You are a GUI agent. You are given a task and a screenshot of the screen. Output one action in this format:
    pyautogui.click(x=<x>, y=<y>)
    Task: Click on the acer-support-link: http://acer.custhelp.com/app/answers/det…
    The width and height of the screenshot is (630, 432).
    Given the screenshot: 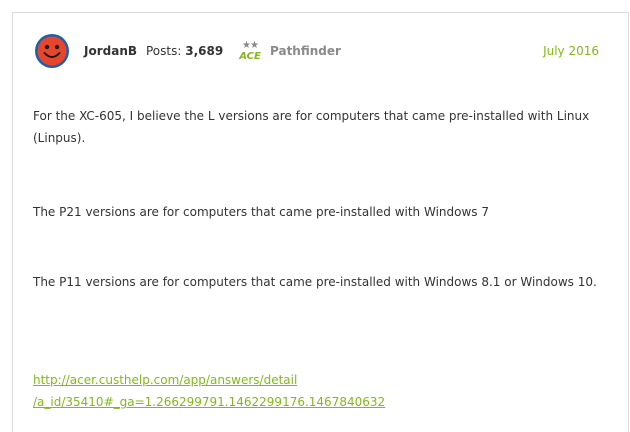 What is the action you would take?
    pyautogui.click(x=165, y=380)
    